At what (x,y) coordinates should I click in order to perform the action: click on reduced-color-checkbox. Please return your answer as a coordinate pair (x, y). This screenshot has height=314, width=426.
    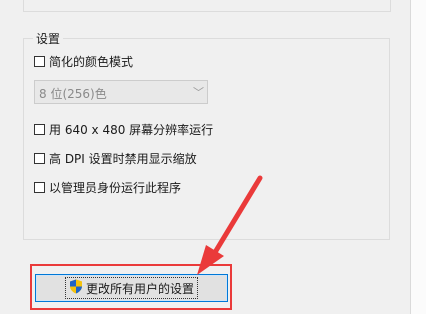
    Looking at the image, I should click on (39, 61).